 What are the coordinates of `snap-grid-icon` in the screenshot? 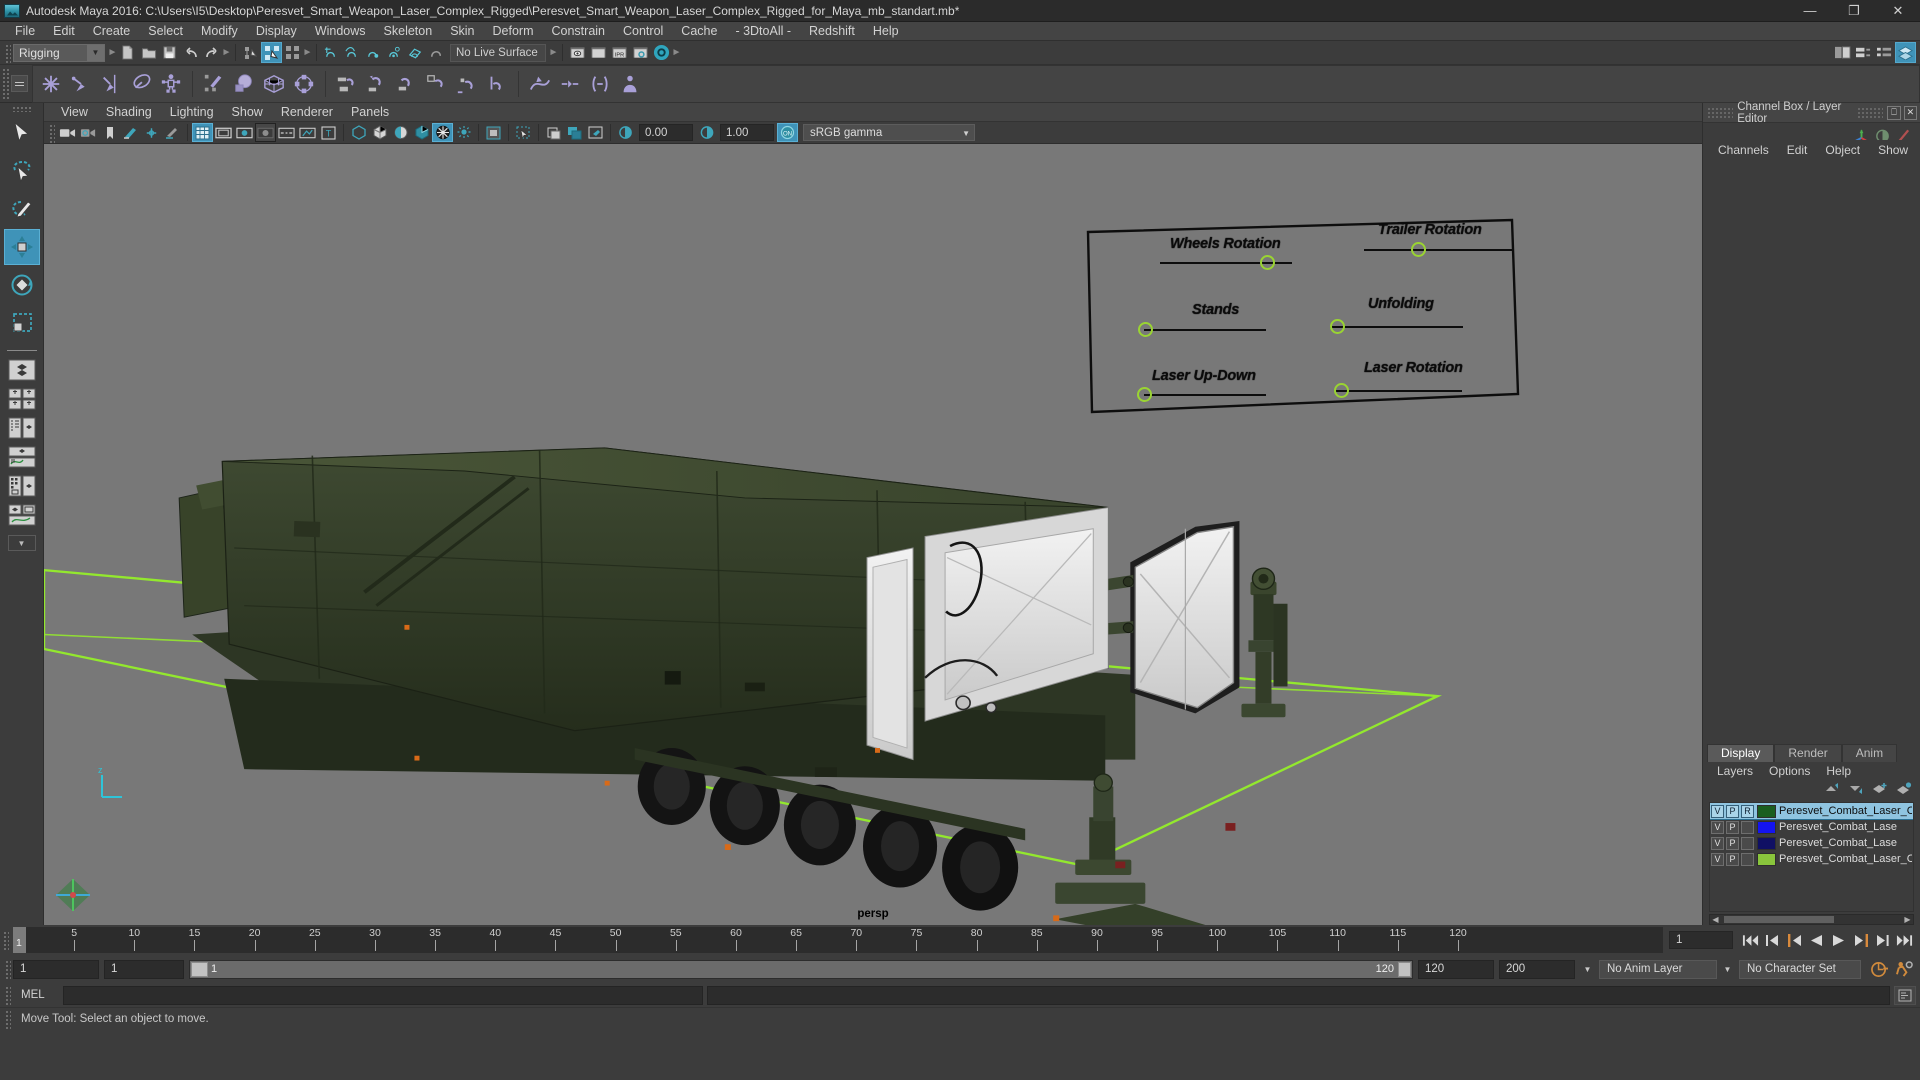 It's located at (331, 52).